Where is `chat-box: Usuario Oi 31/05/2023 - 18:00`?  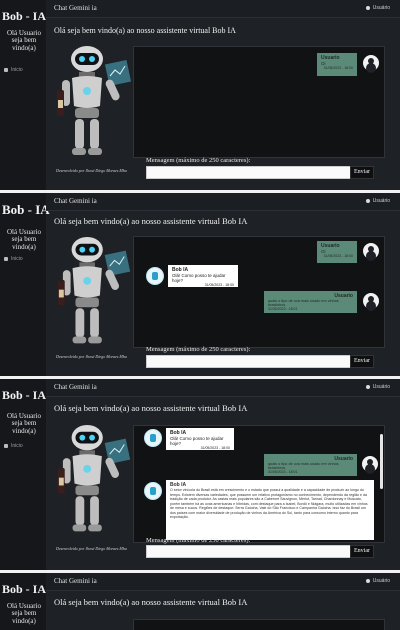
chat-box: Usuario Oi 31/05/2023 - 18:00 is located at coordinates (259, 102).